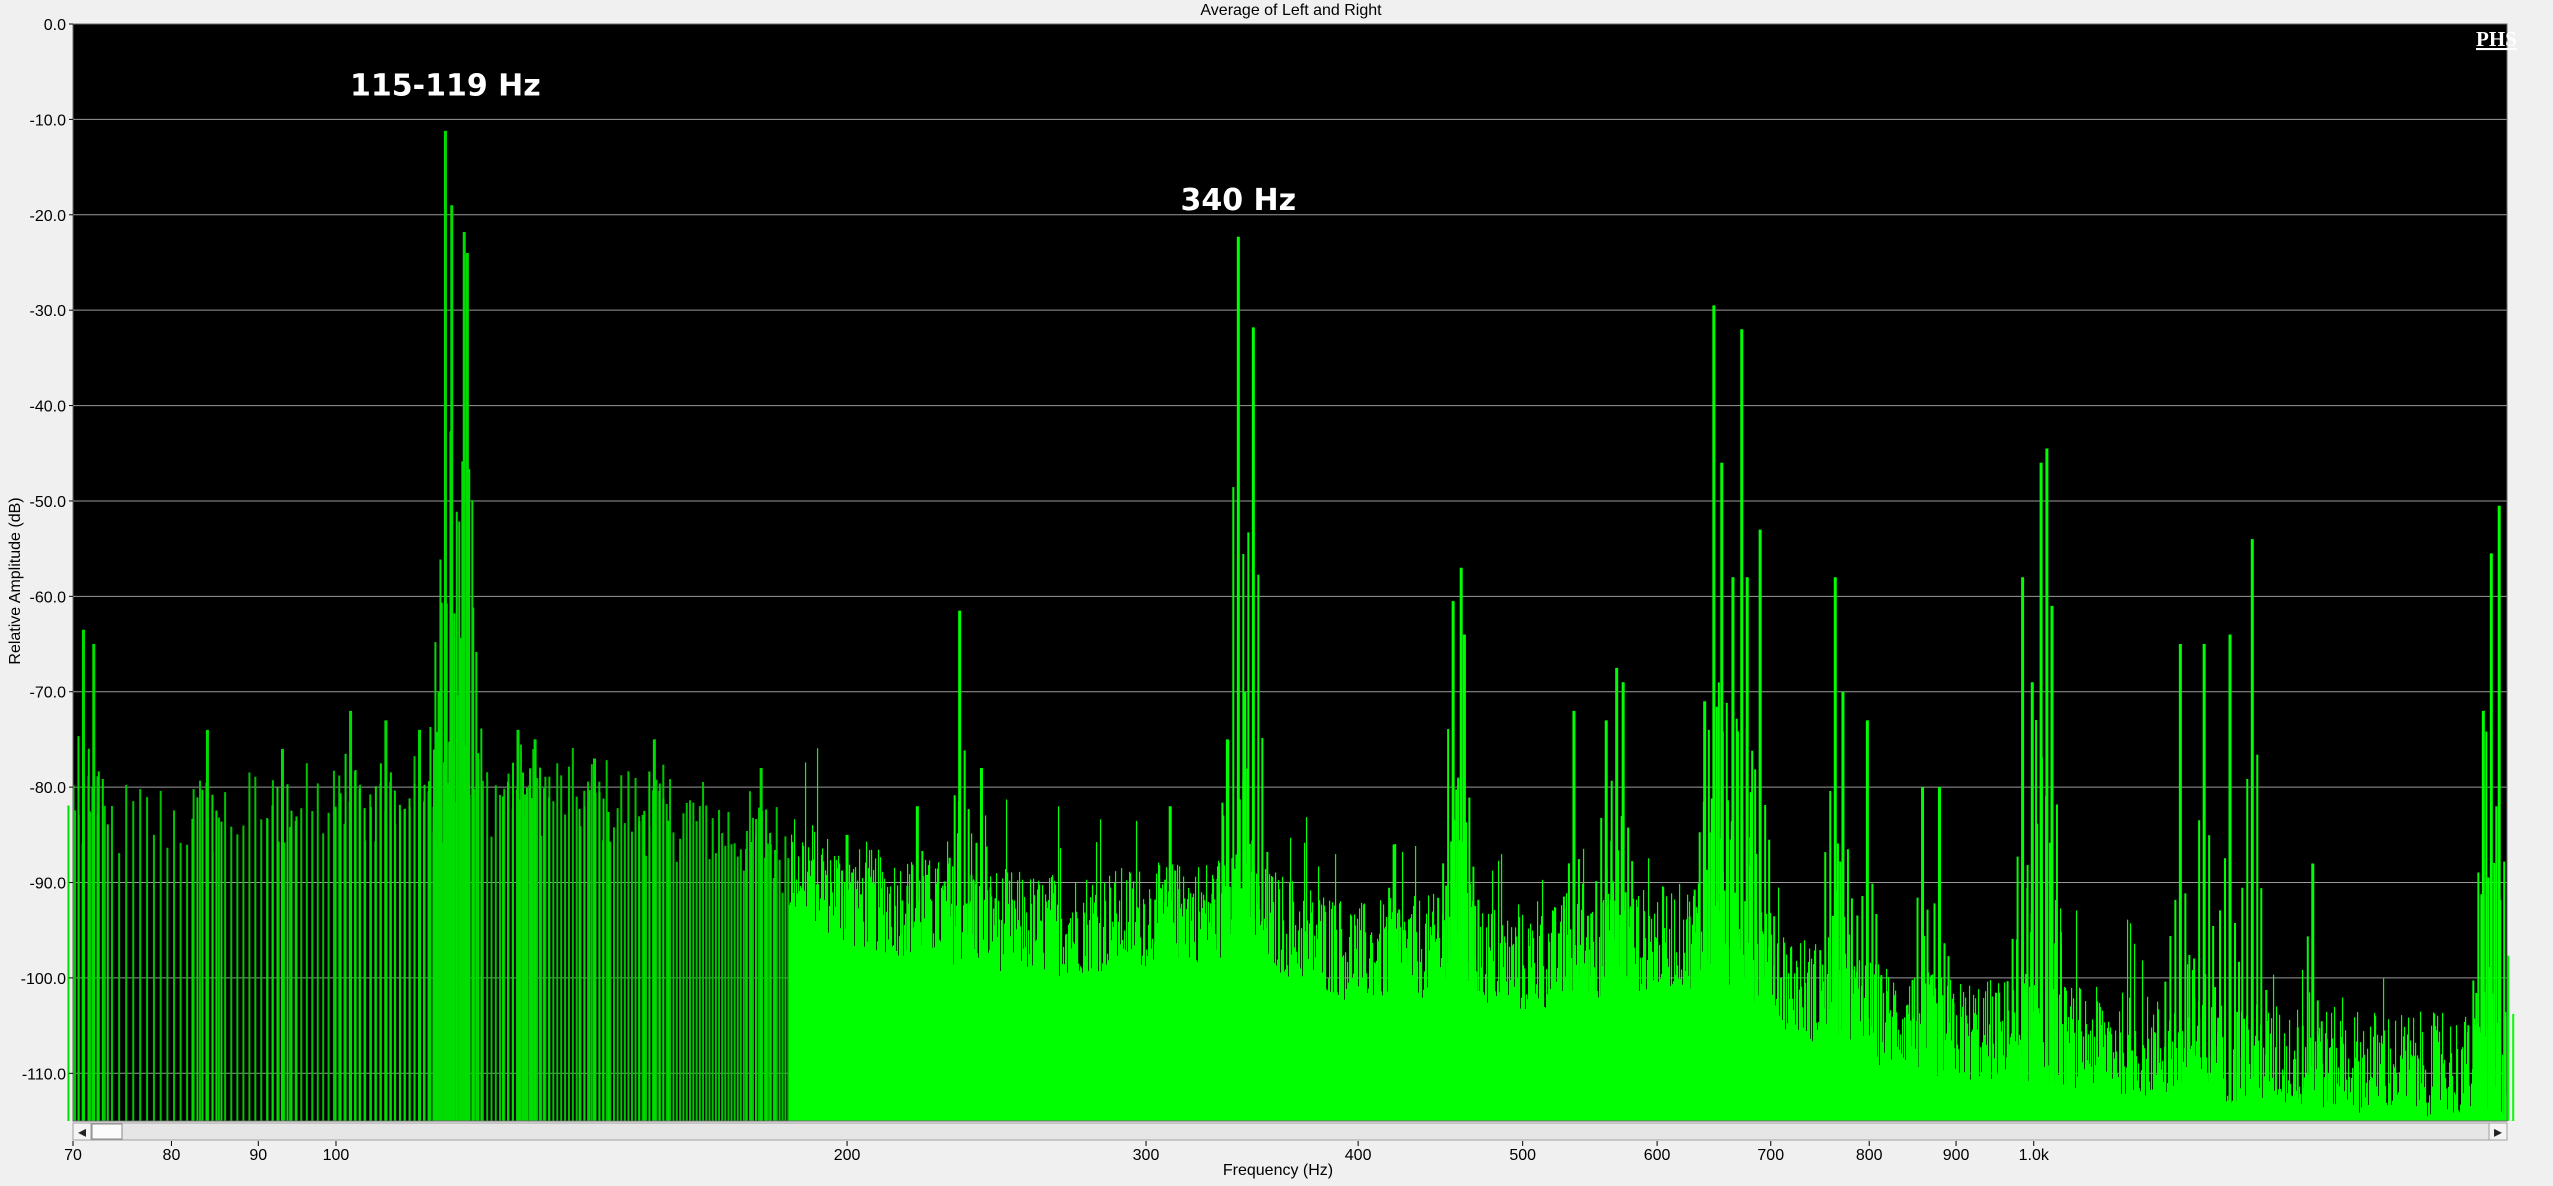  Describe the element at coordinates (1290, 1131) in the screenshot. I see `horizontal-scrollbar` at that location.